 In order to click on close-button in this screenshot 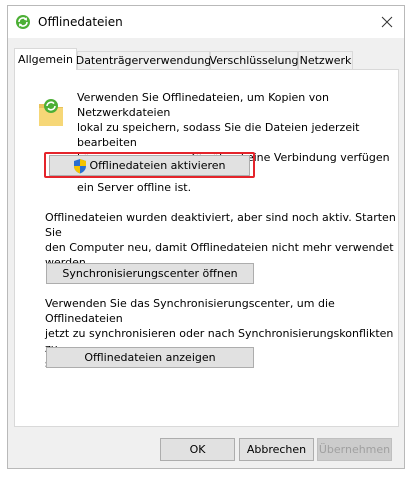, I will do `click(387, 22)`.